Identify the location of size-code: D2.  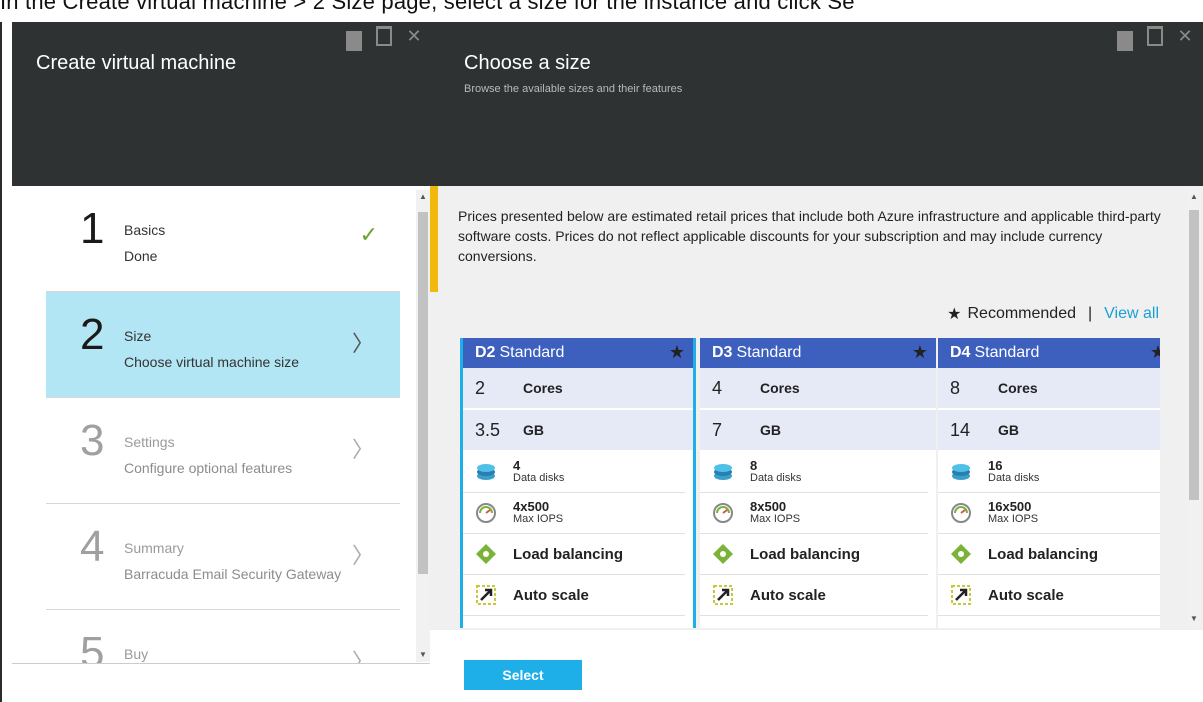
(485, 352).